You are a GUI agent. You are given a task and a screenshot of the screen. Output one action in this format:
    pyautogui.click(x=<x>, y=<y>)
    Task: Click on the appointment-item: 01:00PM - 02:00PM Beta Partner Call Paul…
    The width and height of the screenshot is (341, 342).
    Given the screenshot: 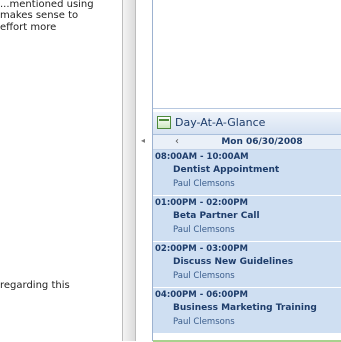 What is the action you would take?
    pyautogui.click(x=247, y=219)
    